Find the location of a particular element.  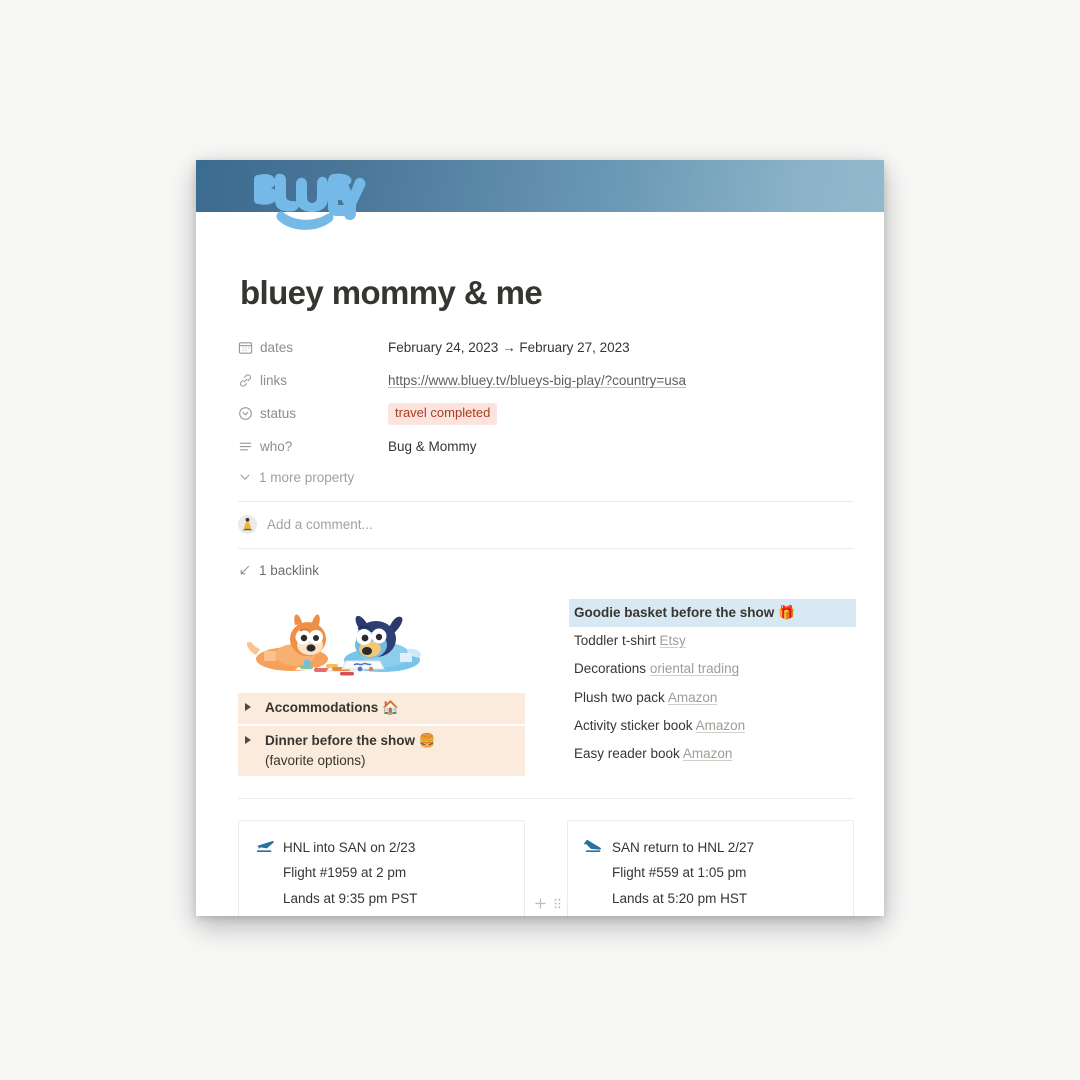

flight-card-return-route: SAN return to HNL 2/27 is located at coordinates (710, 848).